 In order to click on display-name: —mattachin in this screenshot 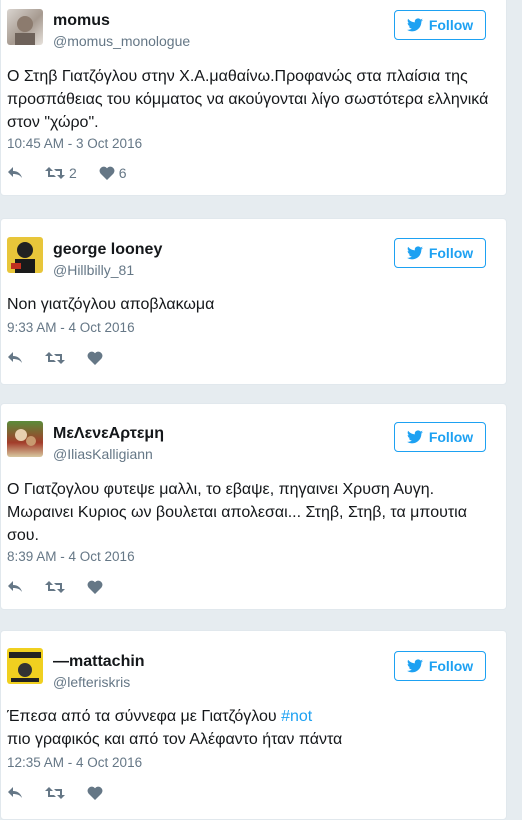, I will do `click(99, 662)`.